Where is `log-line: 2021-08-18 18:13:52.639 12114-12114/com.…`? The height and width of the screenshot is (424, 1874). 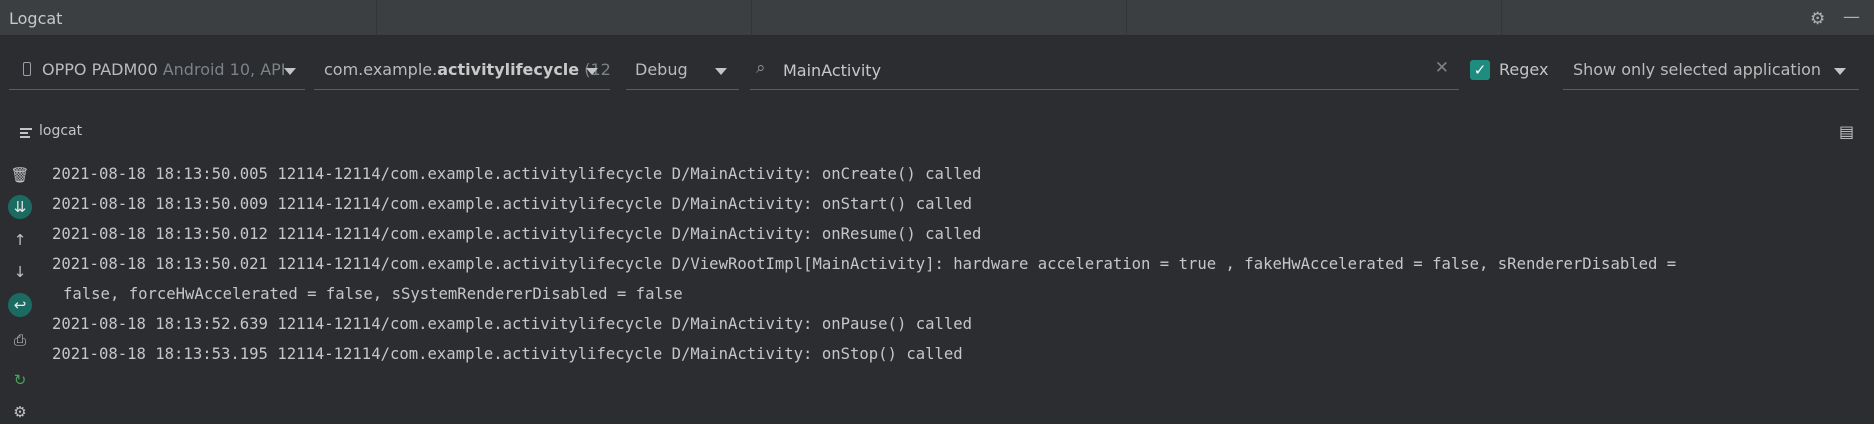 log-line: 2021-08-18 18:13:52.639 12114-12114/com.… is located at coordinates (512, 324).